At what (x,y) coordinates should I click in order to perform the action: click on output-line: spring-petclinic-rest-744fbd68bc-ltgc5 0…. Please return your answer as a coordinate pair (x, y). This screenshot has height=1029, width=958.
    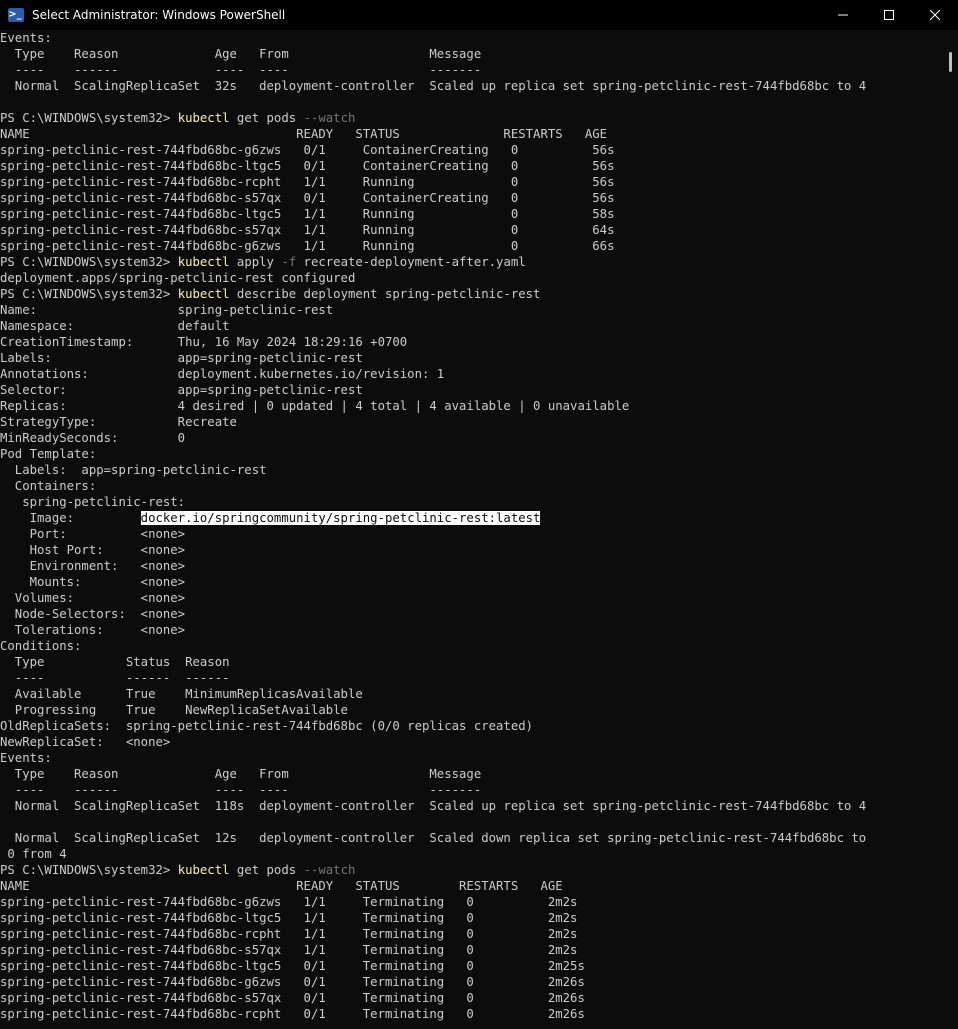
    Looking at the image, I should click on (472, 166).